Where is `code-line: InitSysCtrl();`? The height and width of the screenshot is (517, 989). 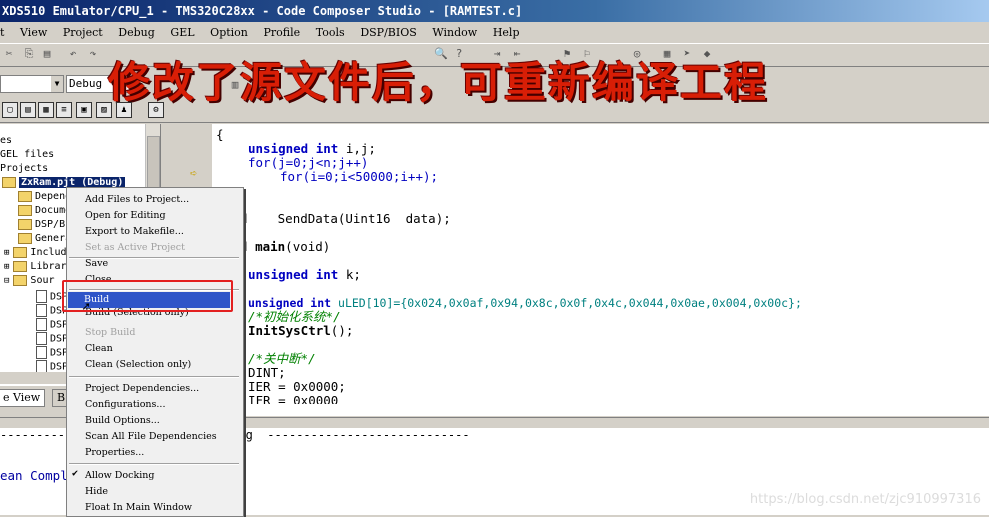
code-line: InitSysCtrl(); is located at coordinates (300, 331).